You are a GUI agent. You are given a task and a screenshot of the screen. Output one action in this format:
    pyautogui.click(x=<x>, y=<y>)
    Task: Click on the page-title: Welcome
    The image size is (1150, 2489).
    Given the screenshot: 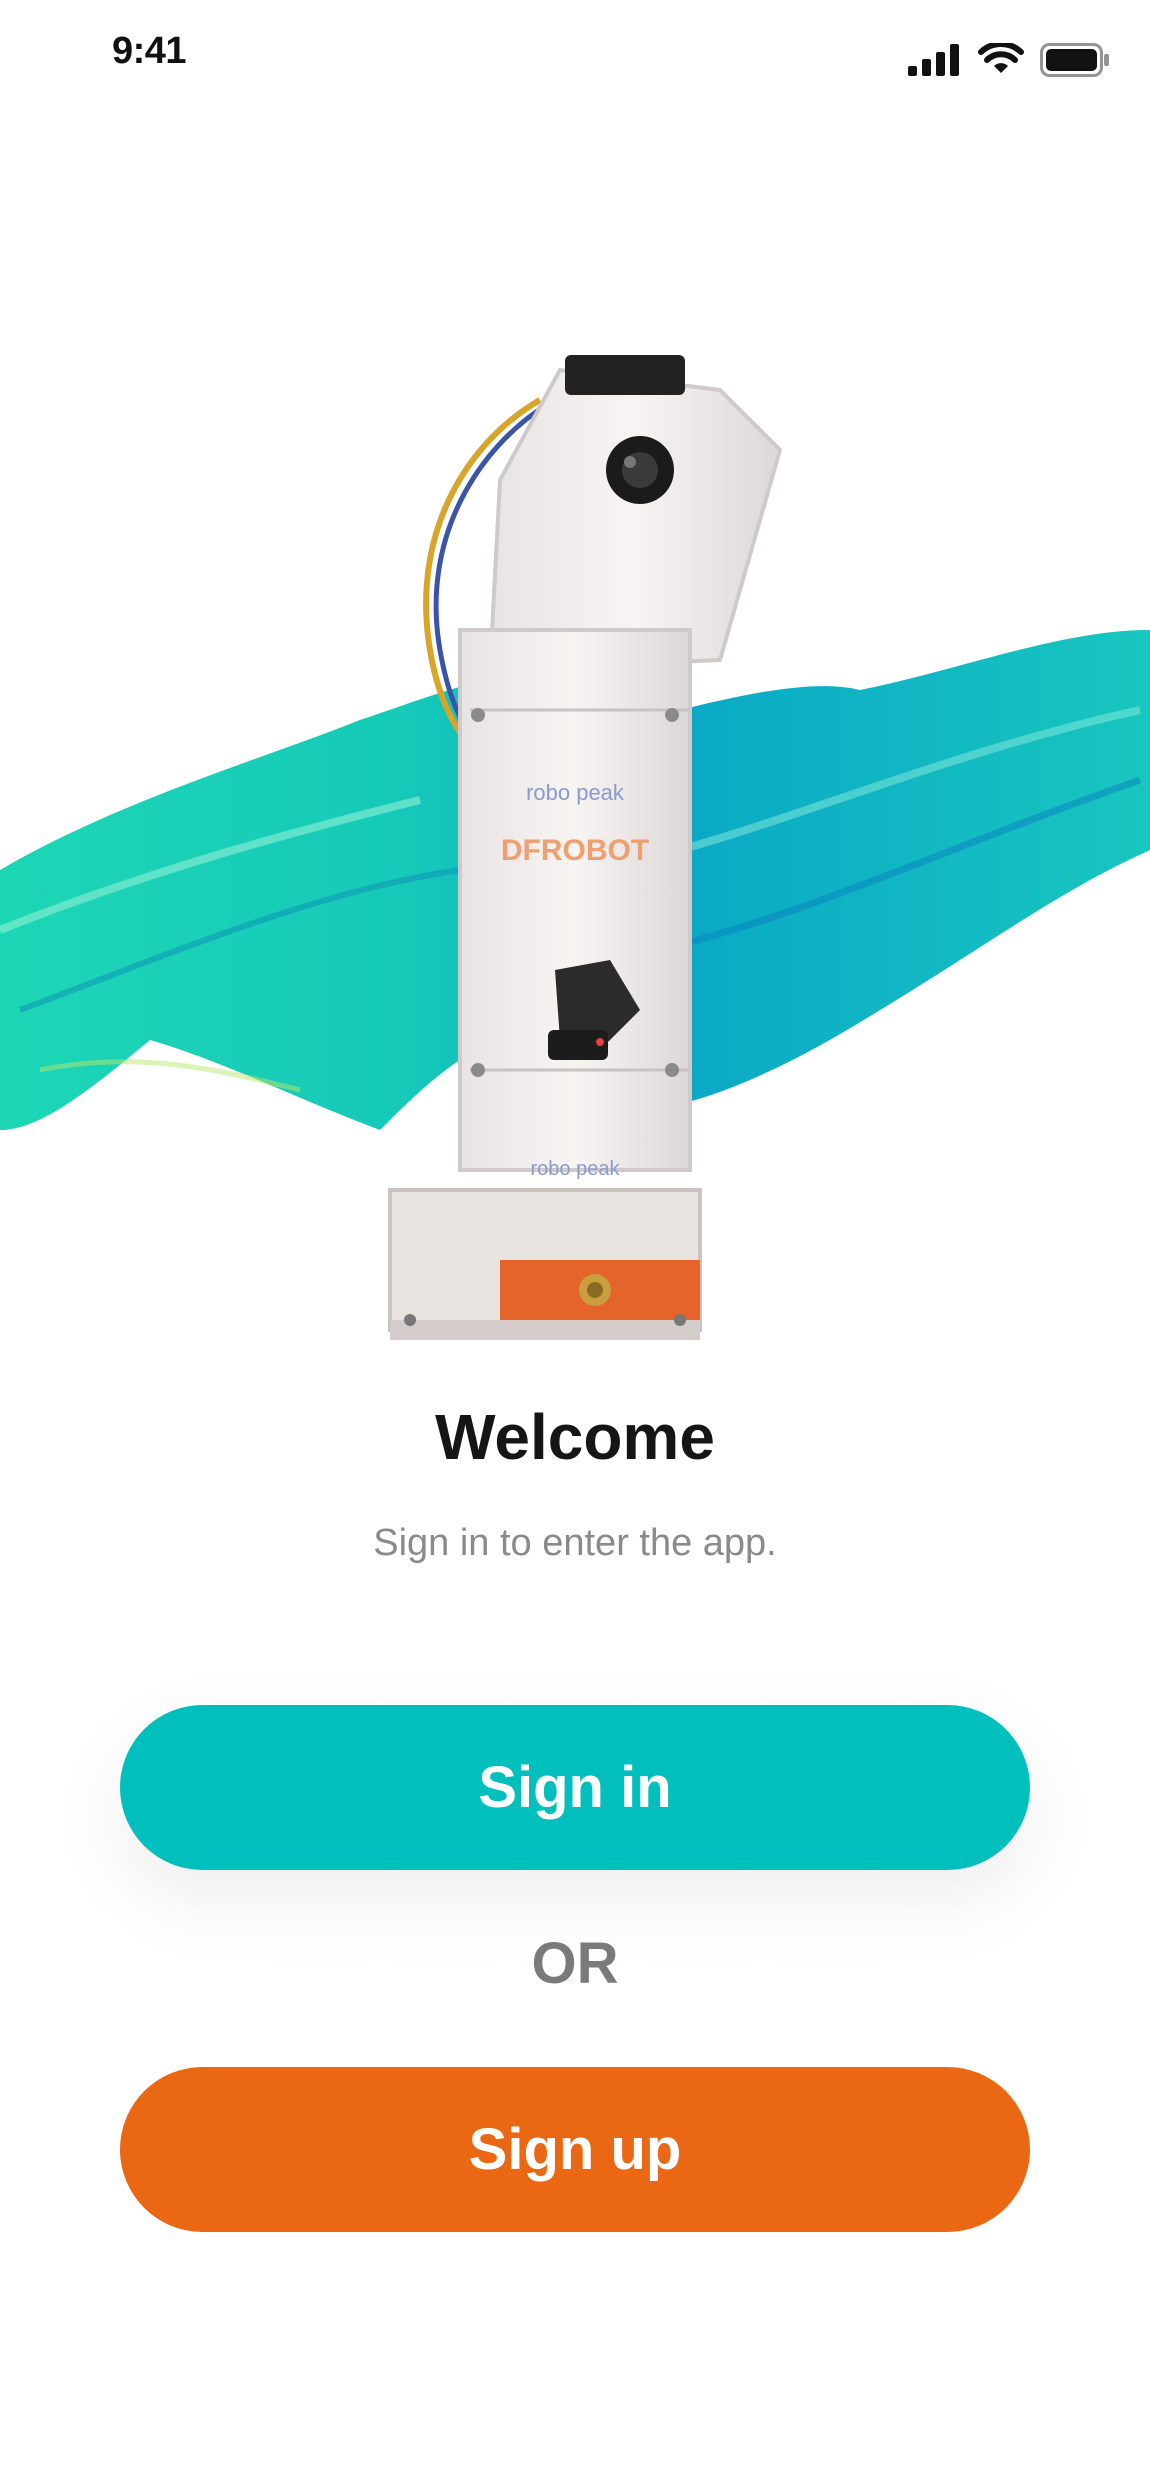 What is the action you would take?
    pyautogui.click(x=575, y=1437)
    